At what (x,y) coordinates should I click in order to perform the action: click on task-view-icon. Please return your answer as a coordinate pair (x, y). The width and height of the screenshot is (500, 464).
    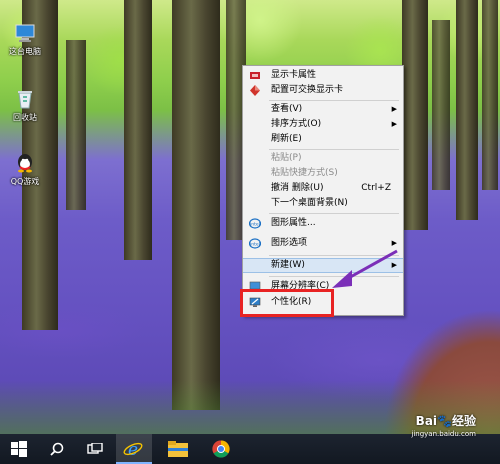
    Looking at the image, I should click on (95, 448).